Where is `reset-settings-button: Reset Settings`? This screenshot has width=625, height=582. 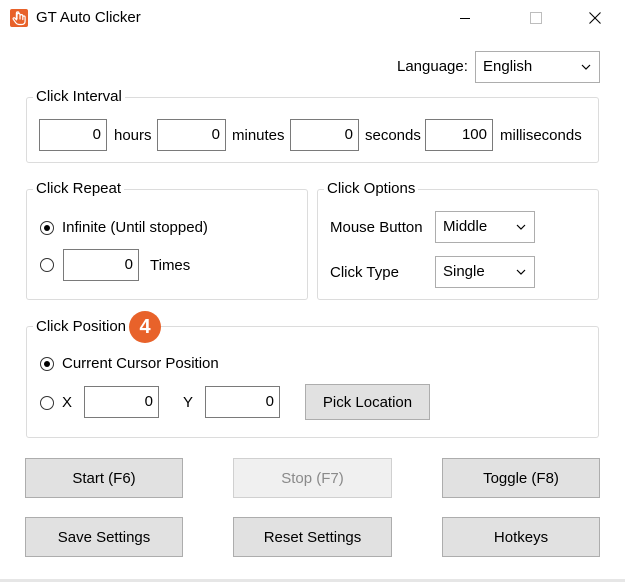
reset-settings-button: Reset Settings is located at coordinates (312, 537).